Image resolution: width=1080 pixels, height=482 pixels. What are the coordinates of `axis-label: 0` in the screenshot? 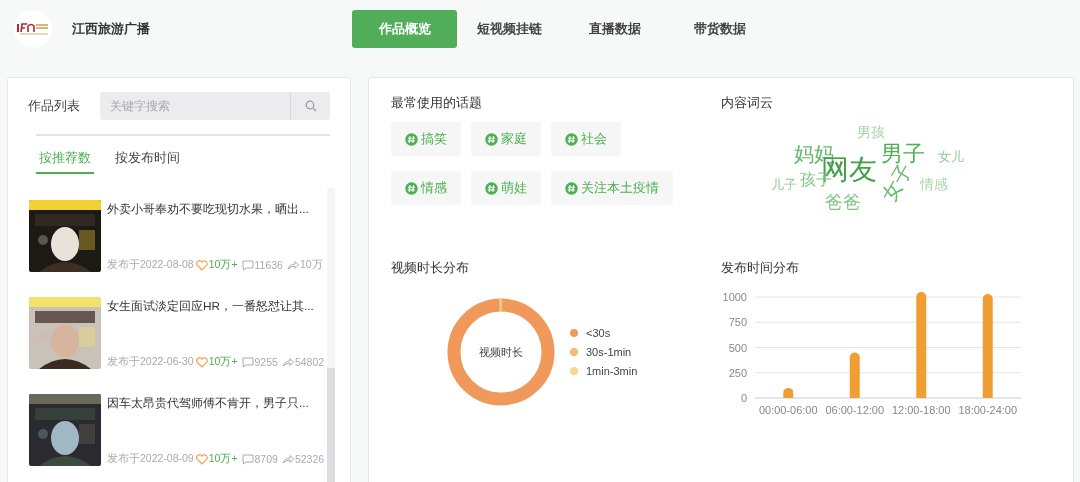 It's located at (743, 398).